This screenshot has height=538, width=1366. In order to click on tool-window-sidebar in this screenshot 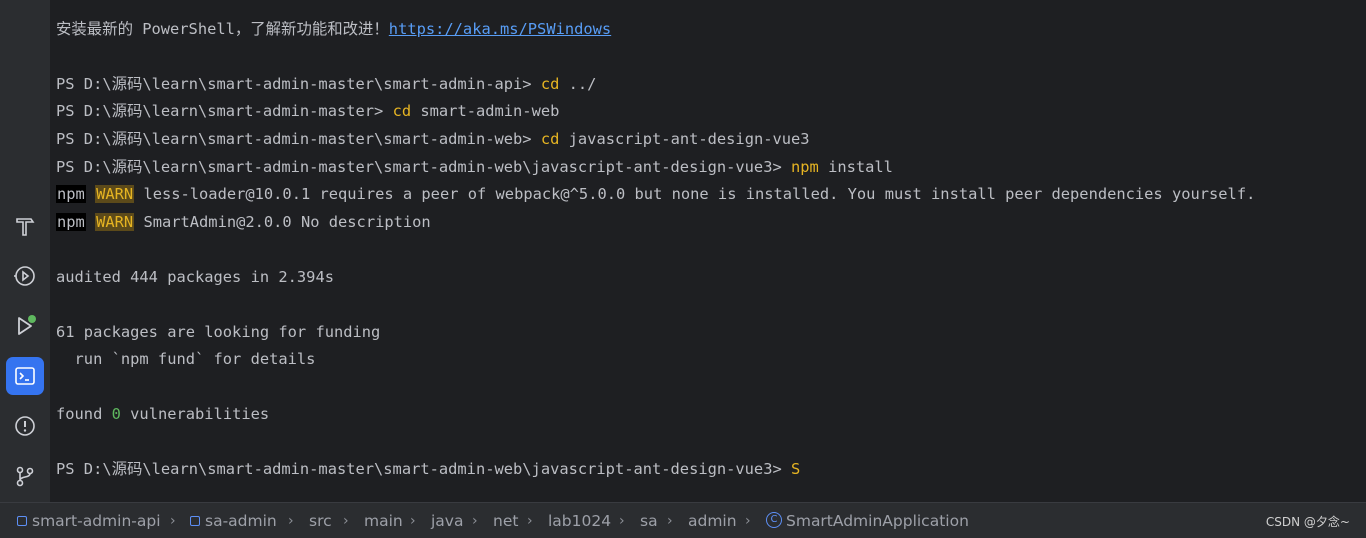, I will do `click(25, 251)`.